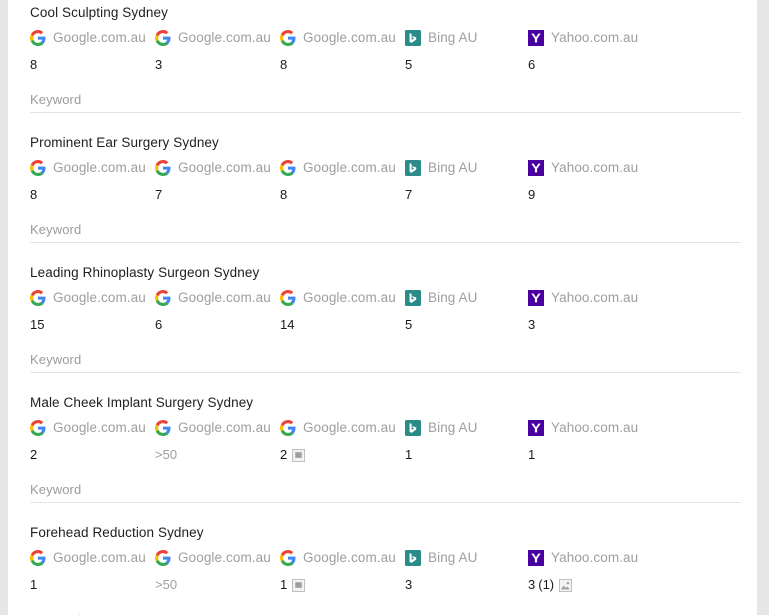 The height and width of the screenshot is (615, 769). What do you see at coordinates (563, 585) in the screenshot?
I see `serp-feature-image-icon` at bounding box center [563, 585].